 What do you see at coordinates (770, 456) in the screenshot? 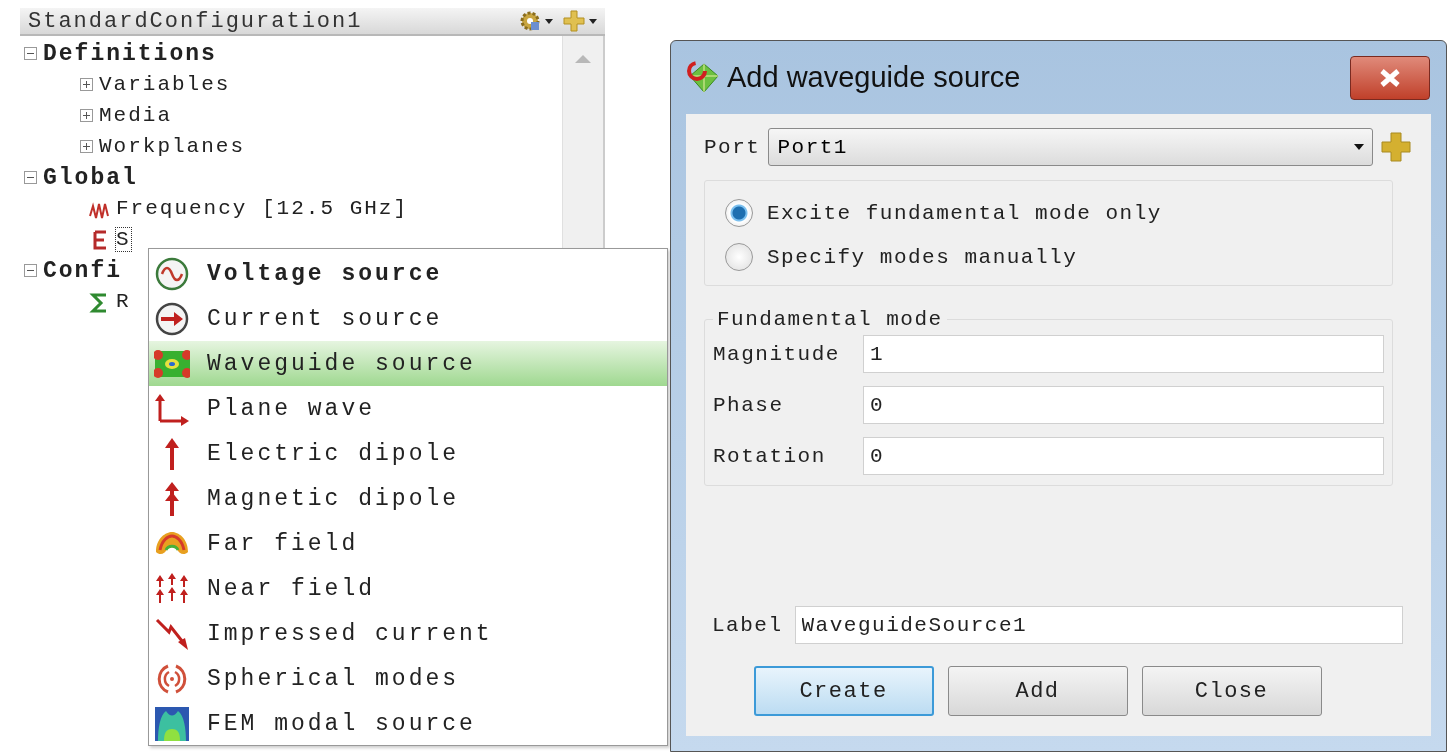
I see `field-label: Rotation` at bounding box center [770, 456].